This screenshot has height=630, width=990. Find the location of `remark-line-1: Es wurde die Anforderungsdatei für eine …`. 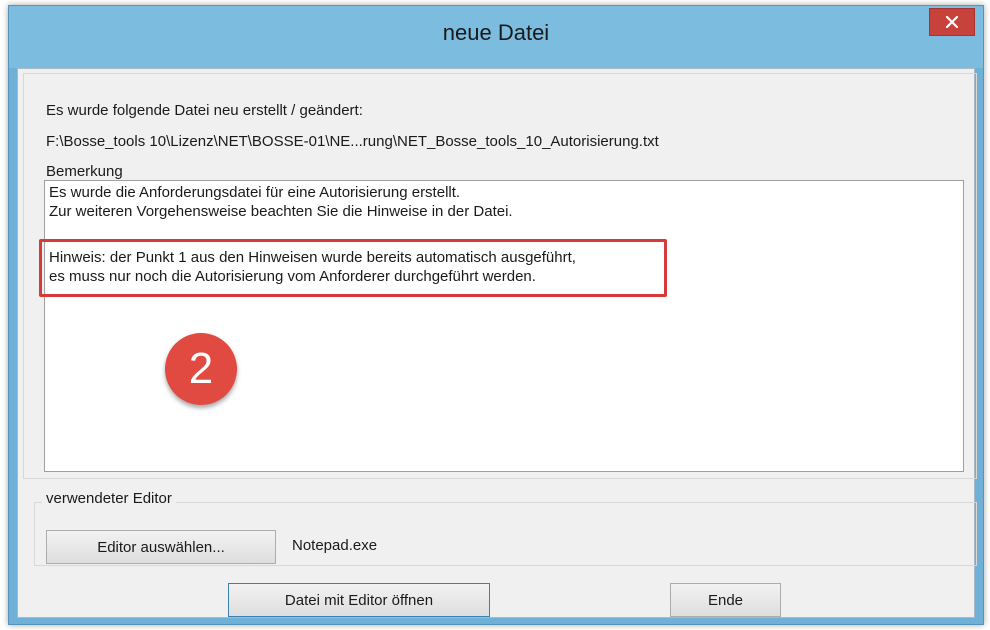

remark-line-1: Es wurde die Anforderungsdatei für eine … is located at coordinates (255, 192).